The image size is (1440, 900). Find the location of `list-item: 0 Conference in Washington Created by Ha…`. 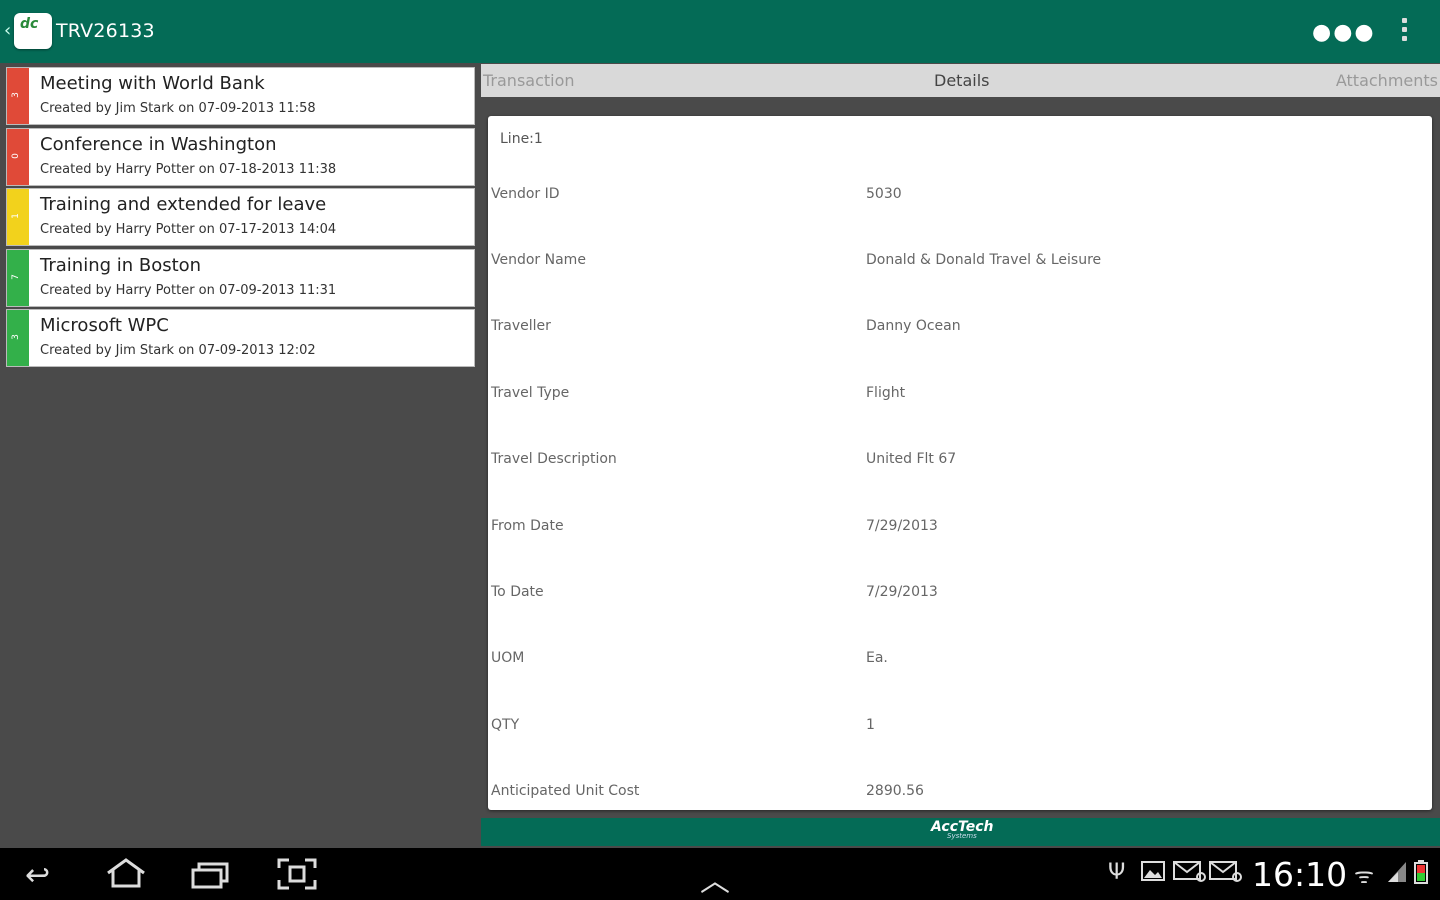

list-item: 0 Conference in Washington Created by Ha… is located at coordinates (240, 156).